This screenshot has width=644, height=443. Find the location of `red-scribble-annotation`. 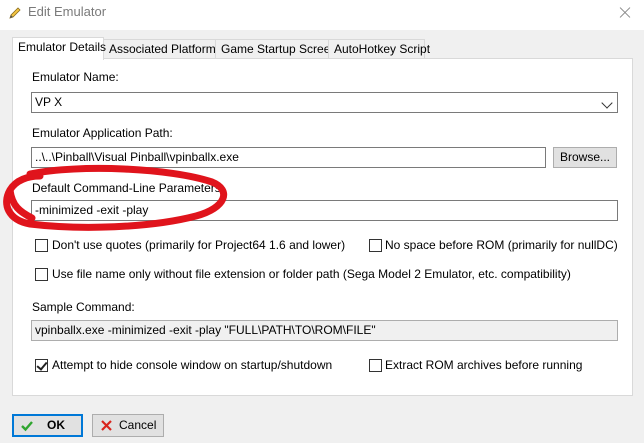

red-scribble-annotation is located at coordinates (115, 197).